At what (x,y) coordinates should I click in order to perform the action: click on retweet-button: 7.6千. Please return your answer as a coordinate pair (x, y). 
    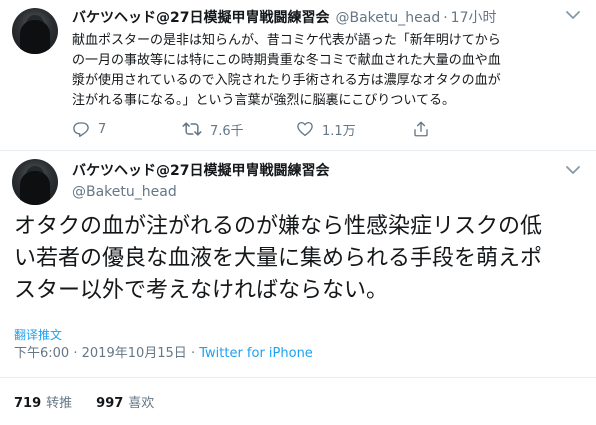
    Looking at the image, I should click on (213, 129).